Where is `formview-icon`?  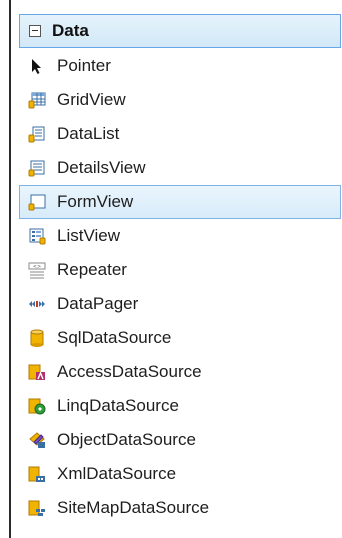
formview-icon is located at coordinates (37, 202).